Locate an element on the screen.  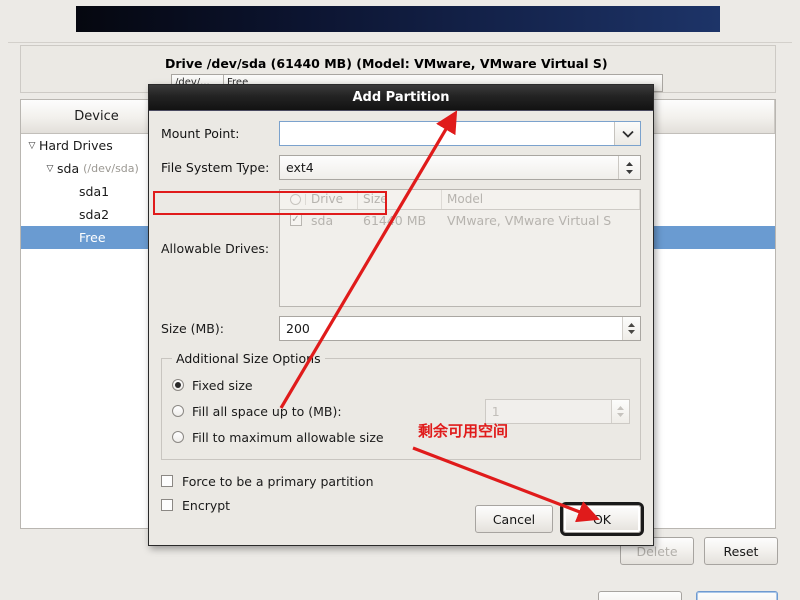
mount-point-row: Mount Point: is located at coordinates (401, 133).